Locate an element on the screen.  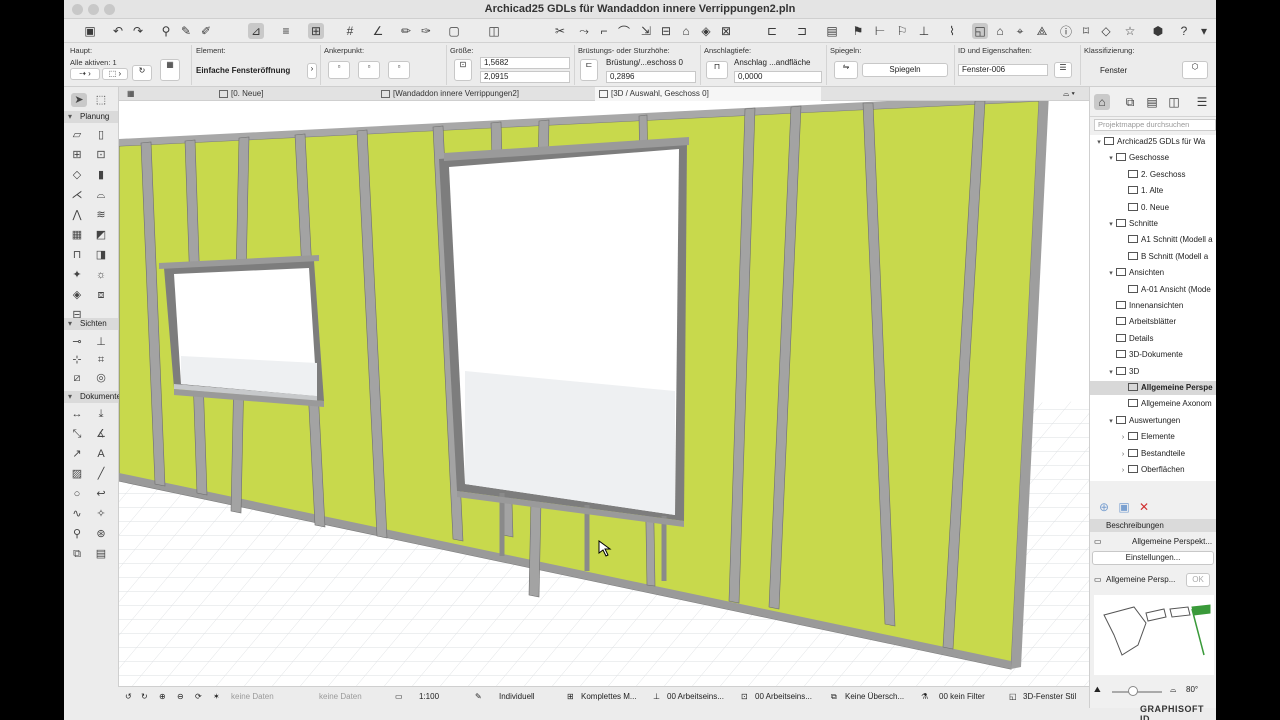
tree-item: A-01 Ansicht (Mode is located at coordinates (1153, 290).